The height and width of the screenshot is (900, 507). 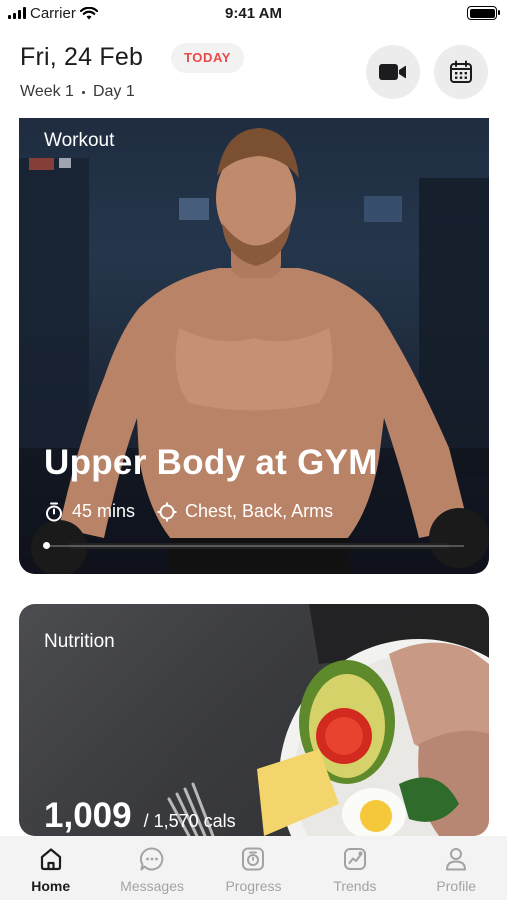 What do you see at coordinates (211, 462) in the screenshot?
I see `workout-title: Upper Body at GYM` at bounding box center [211, 462].